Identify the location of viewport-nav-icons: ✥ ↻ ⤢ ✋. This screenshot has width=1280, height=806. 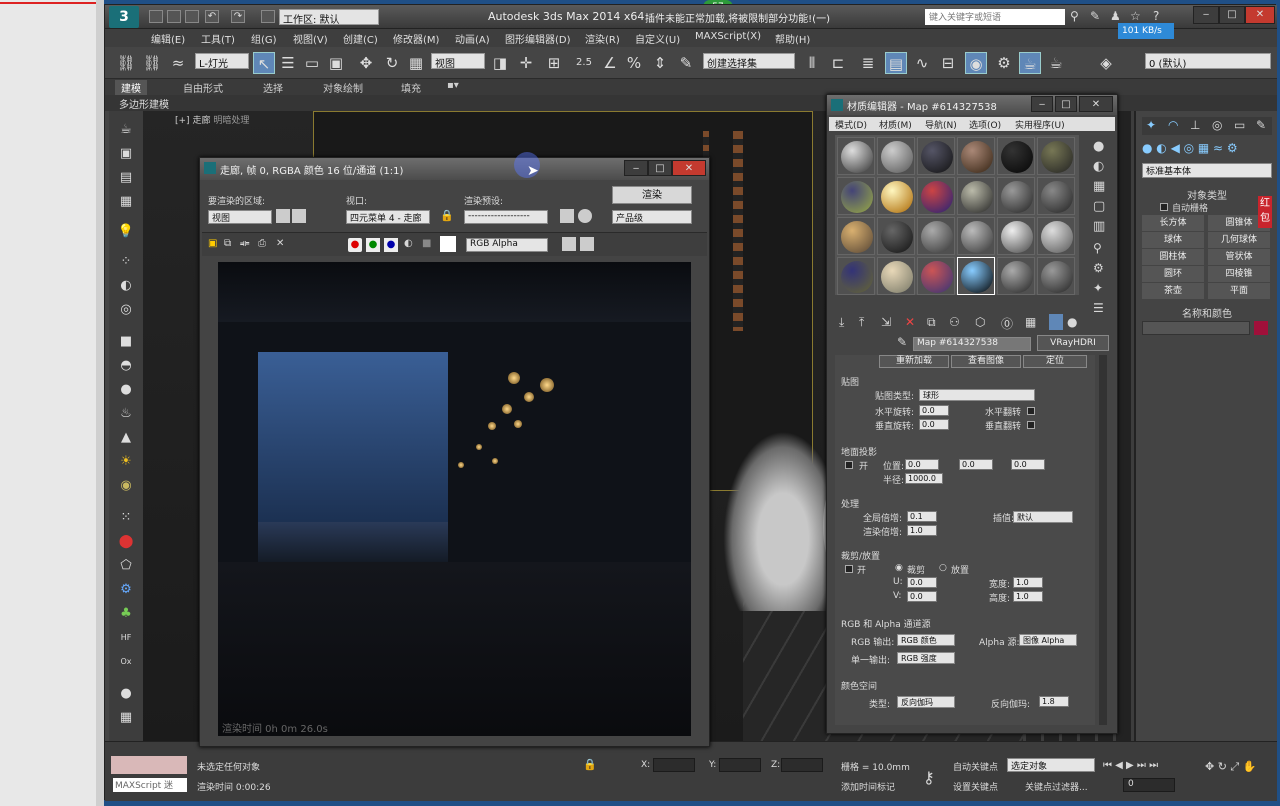
(1230, 767).